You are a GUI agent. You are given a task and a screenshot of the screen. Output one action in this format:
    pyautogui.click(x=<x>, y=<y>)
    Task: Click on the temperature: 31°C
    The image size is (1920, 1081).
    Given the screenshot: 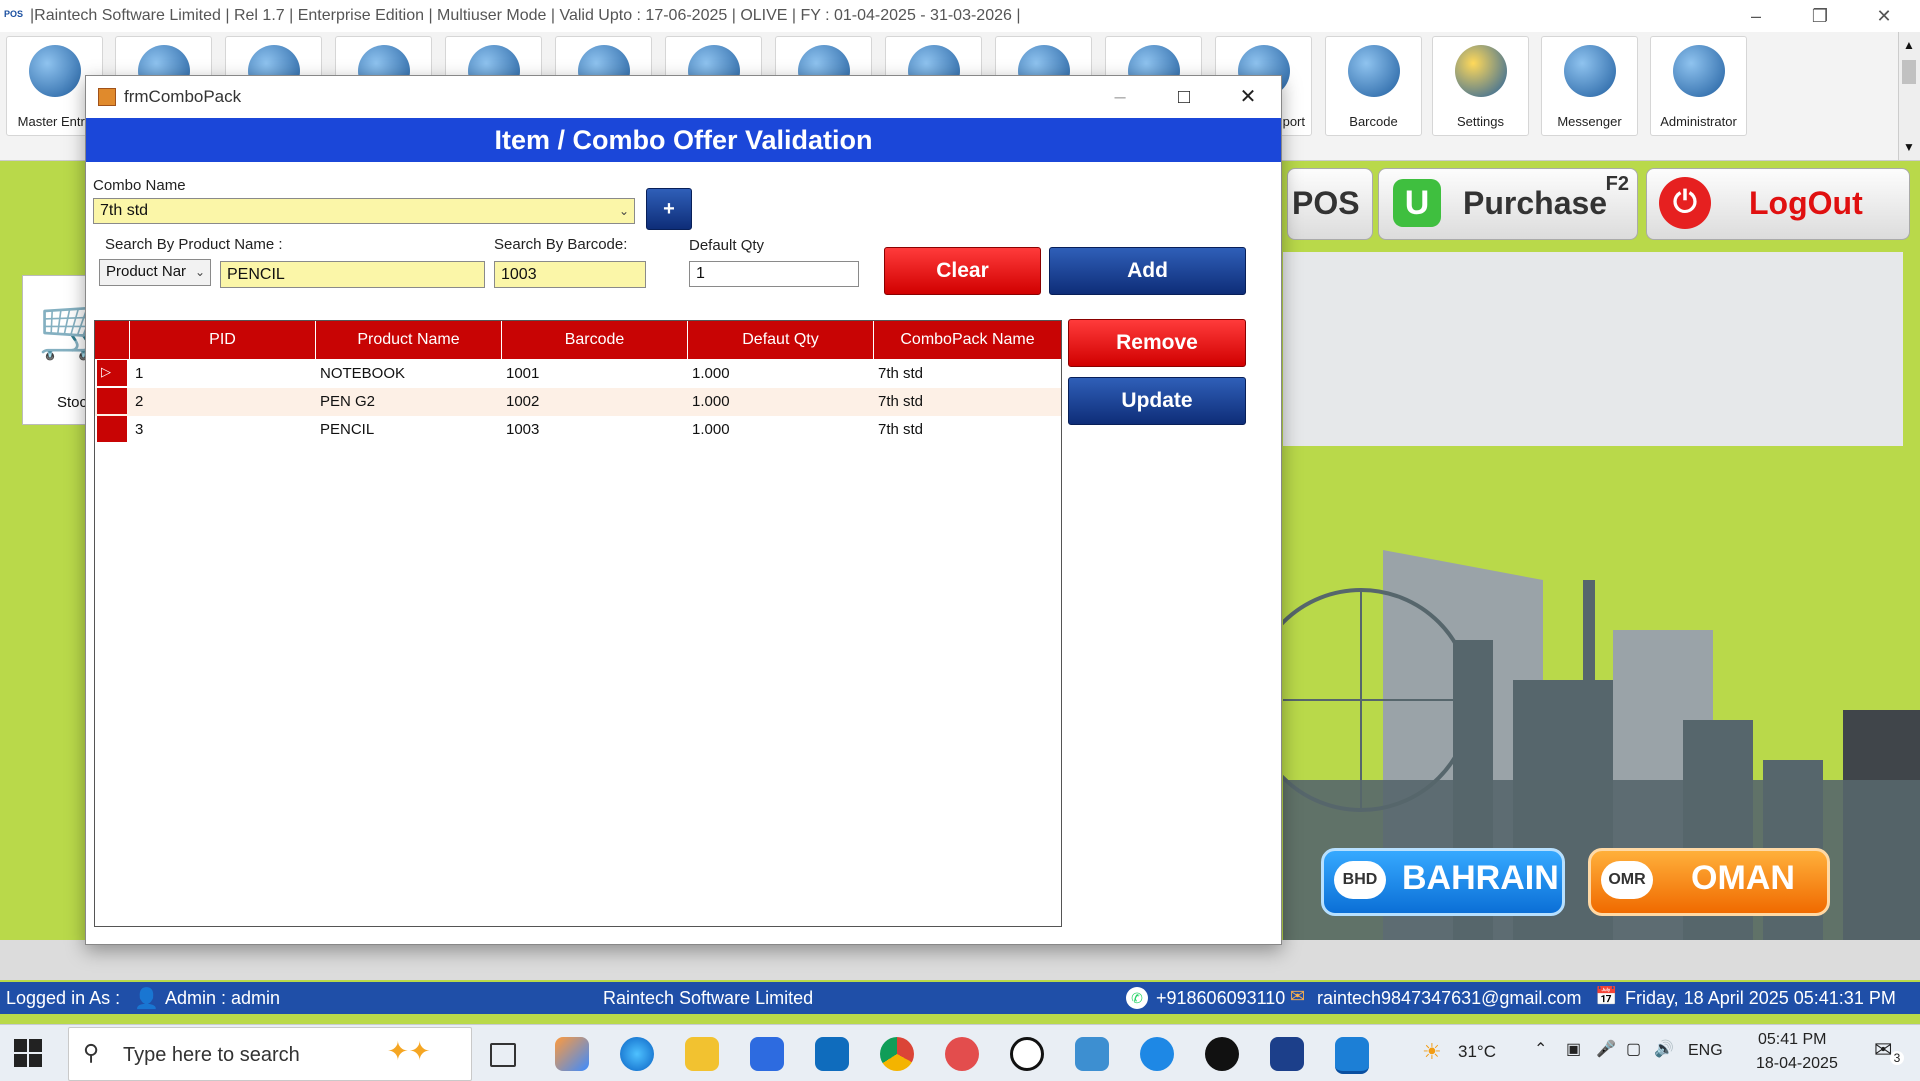 What is the action you would take?
    pyautogui.click(x=1477, y=1051)
    